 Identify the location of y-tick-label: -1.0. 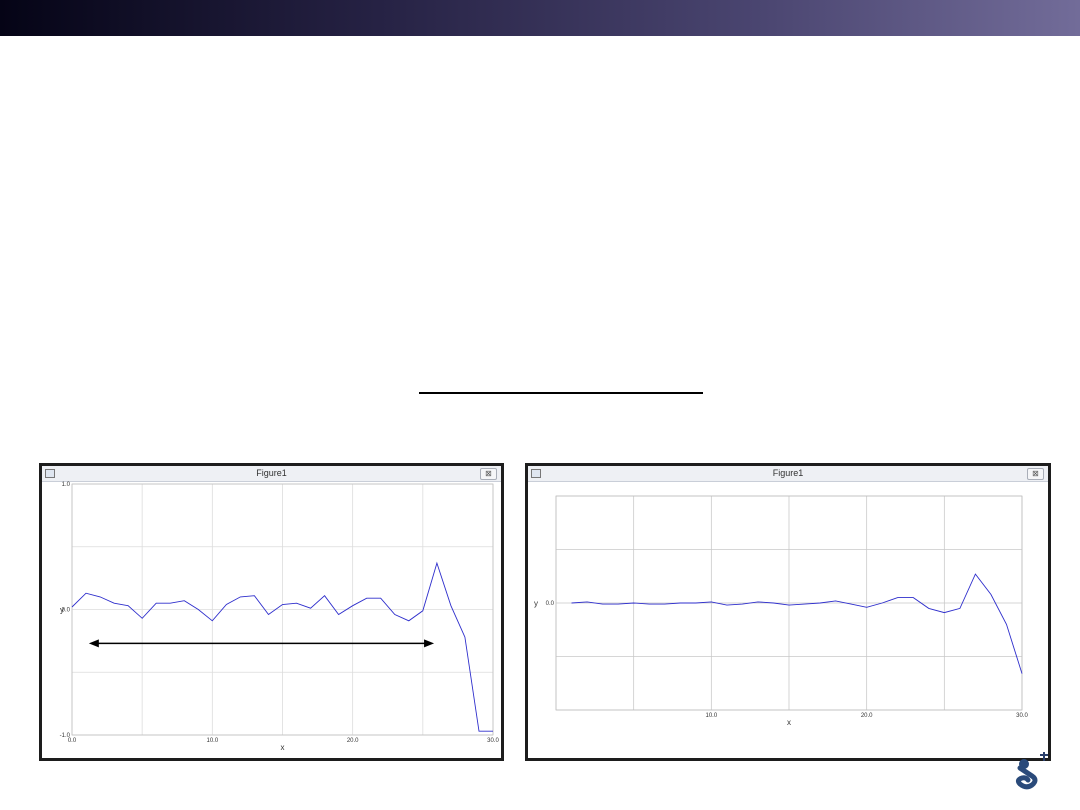
(65, 736).